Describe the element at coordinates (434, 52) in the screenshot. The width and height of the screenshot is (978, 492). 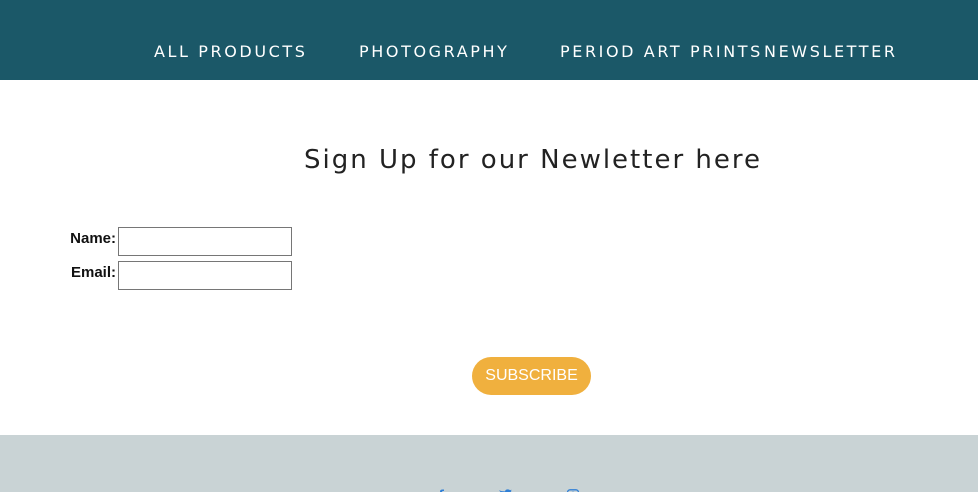
I see `nav-item-photography: PHOTOGRAPHY` at that location.